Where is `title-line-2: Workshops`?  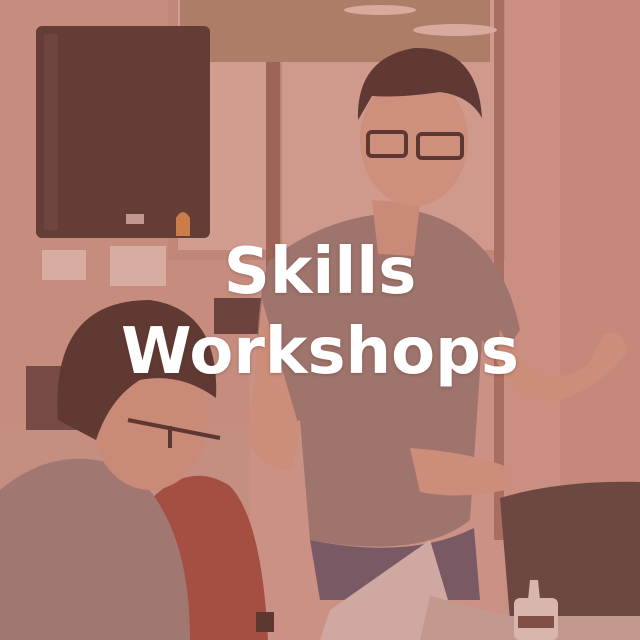 title-line-2: Workshops is located at coordinates (320, 352).